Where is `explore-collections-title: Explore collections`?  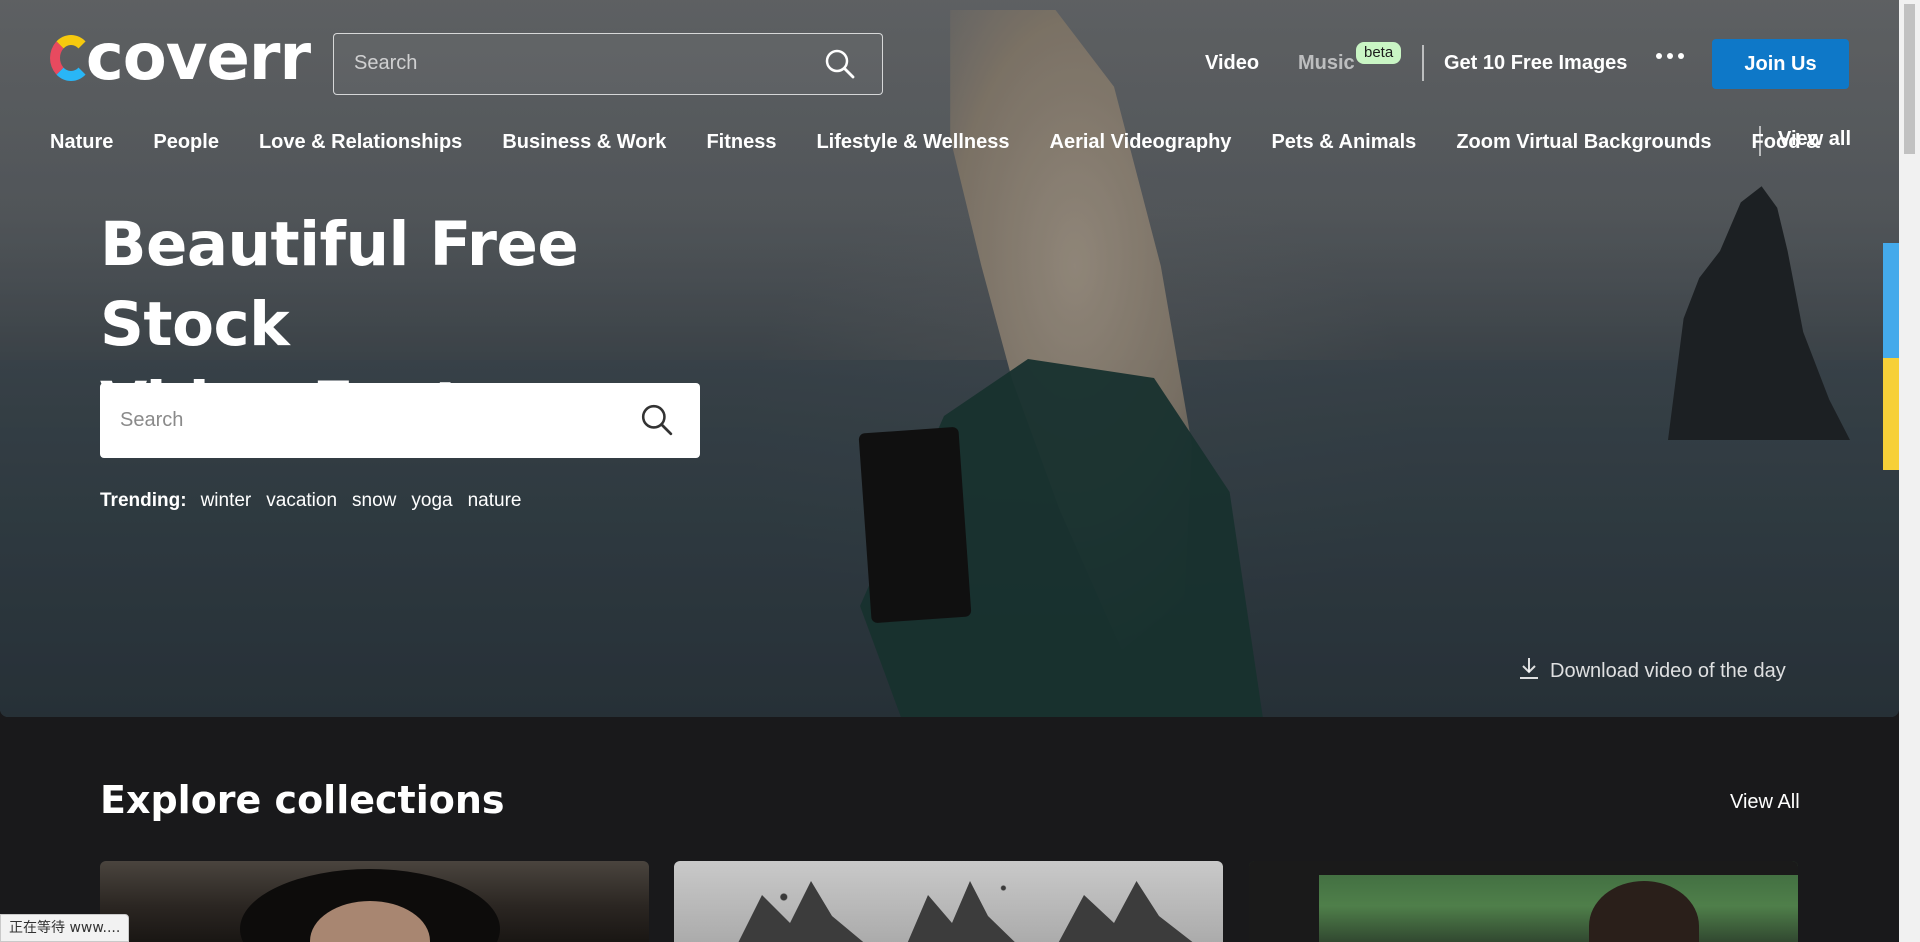 explore-collections-title: Explore collections is located at coordinates (302, 800).